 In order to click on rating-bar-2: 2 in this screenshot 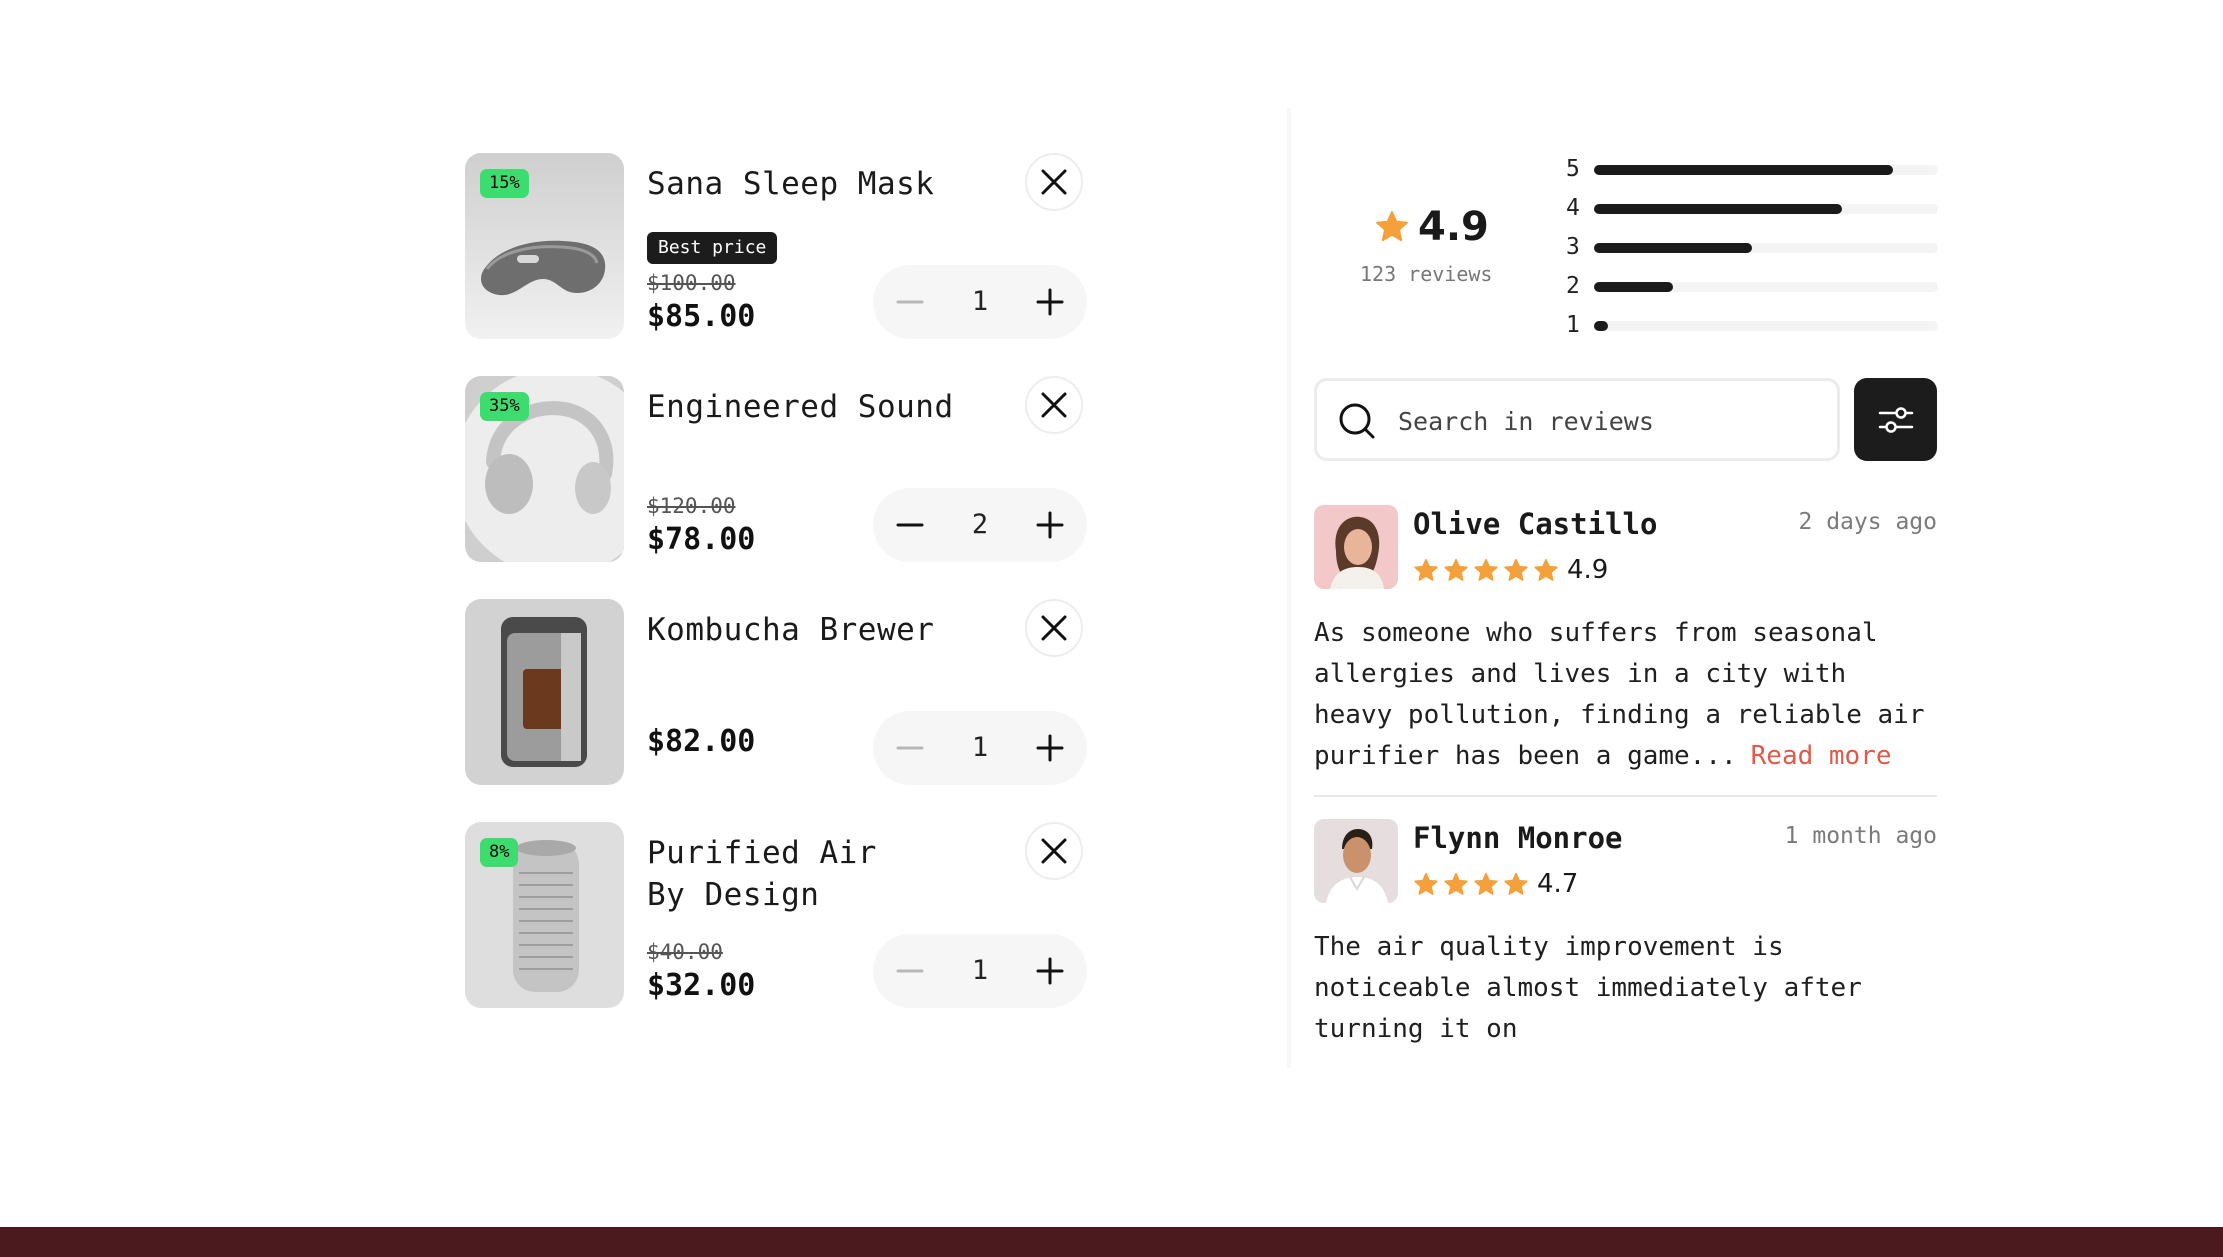, I will do `click(1752, 286)`.